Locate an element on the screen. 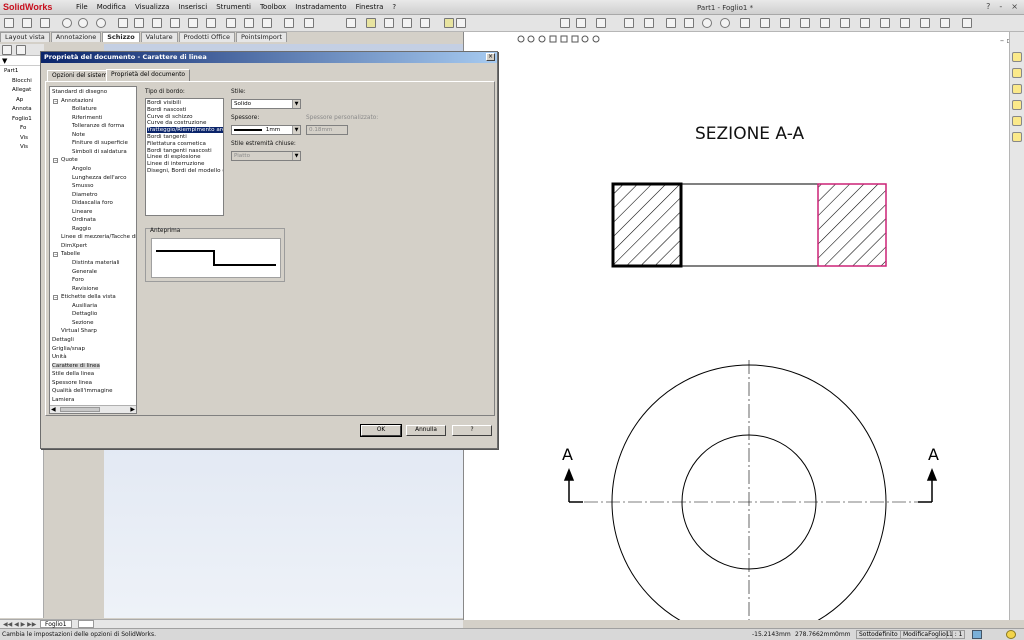 This screenshot has width=1024, height=640. view-palette-icon is located at coordinates (1017, 105).